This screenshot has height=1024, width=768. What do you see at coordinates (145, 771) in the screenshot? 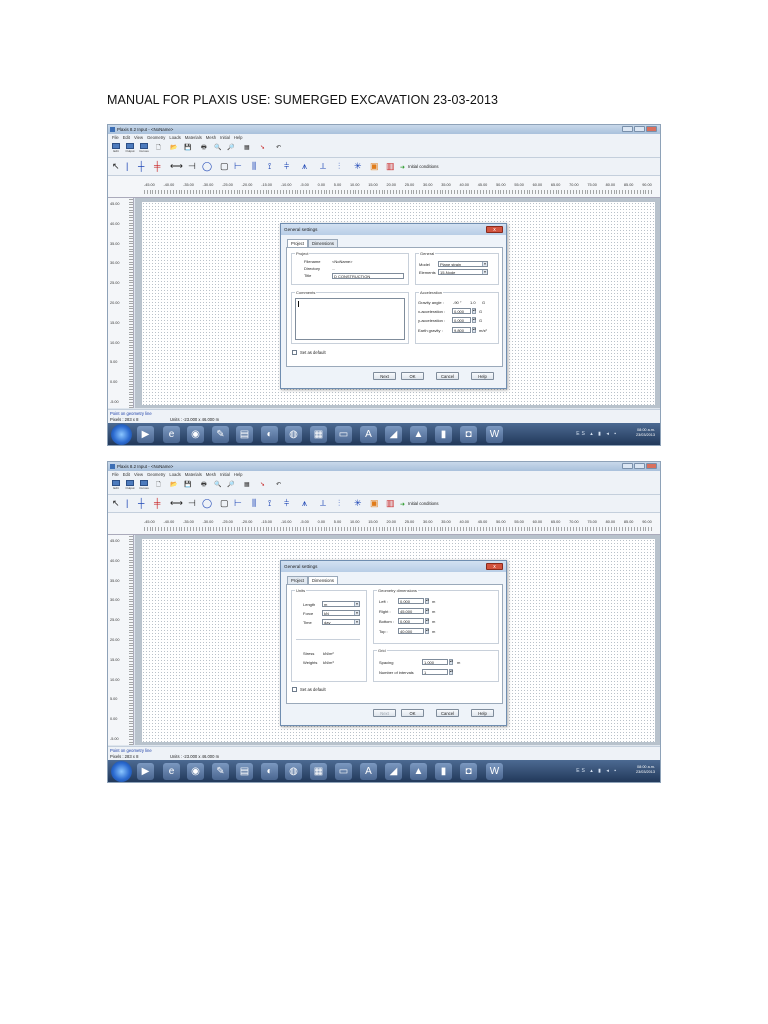
I see `media-player-icon: ▶` at bounding box center [145, 771].